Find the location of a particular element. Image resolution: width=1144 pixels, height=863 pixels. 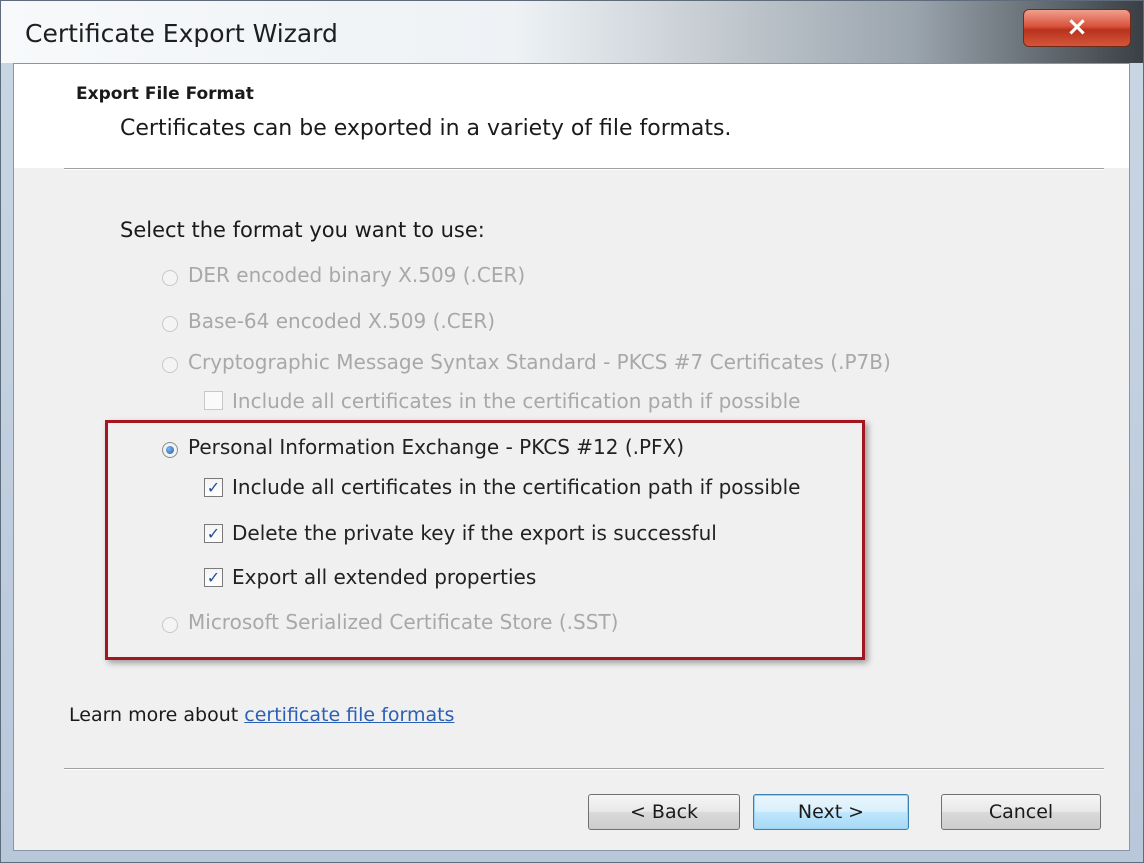

learn-more-prefix: Learn more about is located at coordinates (157, 715).